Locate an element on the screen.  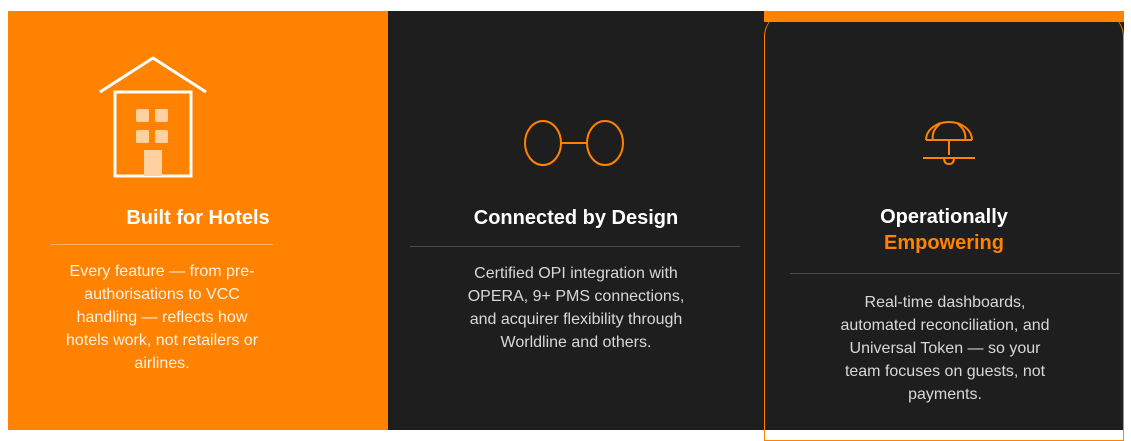
hotel-building-icon is located at coordinates (153, 117).